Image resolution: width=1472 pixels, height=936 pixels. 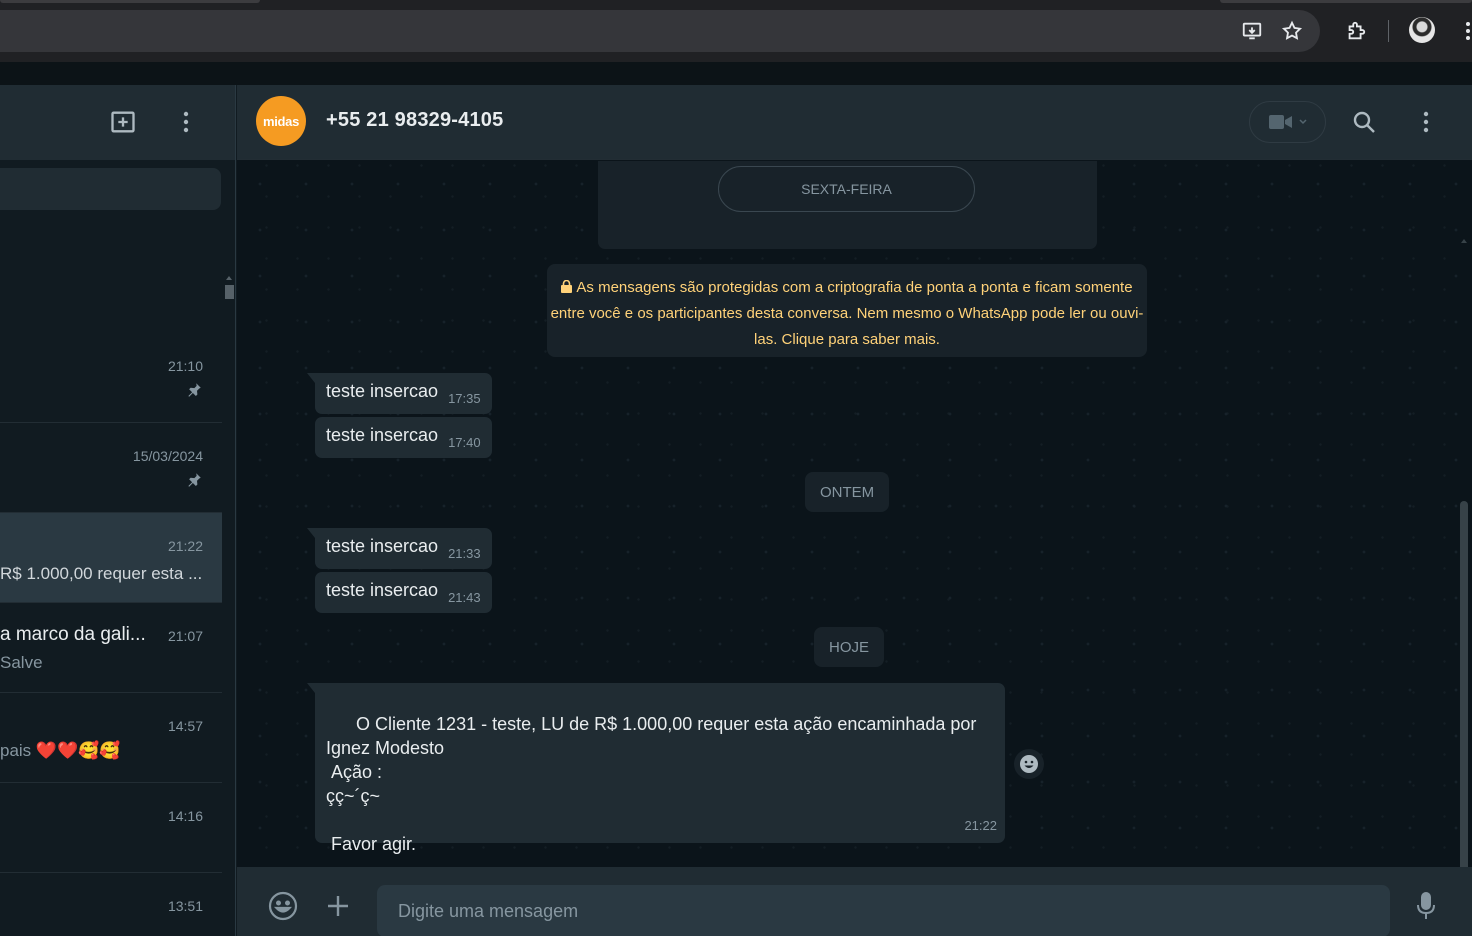 What do you see at coordinates (1292, 31) in the screenshot?
I see `bookmark-star-icon` at bounding box center [1292, 31].